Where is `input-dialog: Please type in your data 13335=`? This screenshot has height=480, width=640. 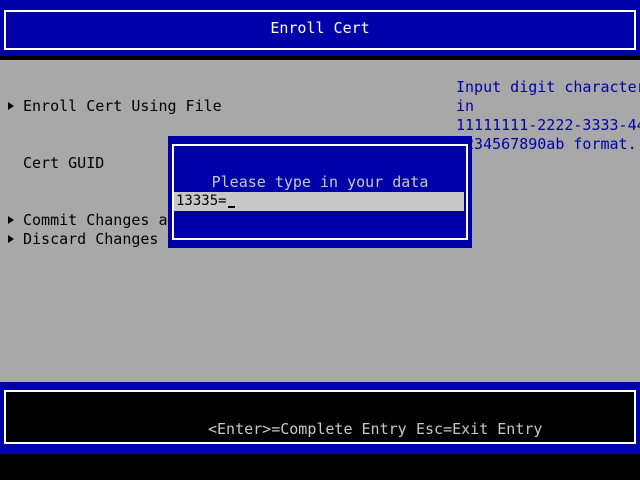
input-dialog: Please type in your data 13335= is located at coordinates (320, 192).